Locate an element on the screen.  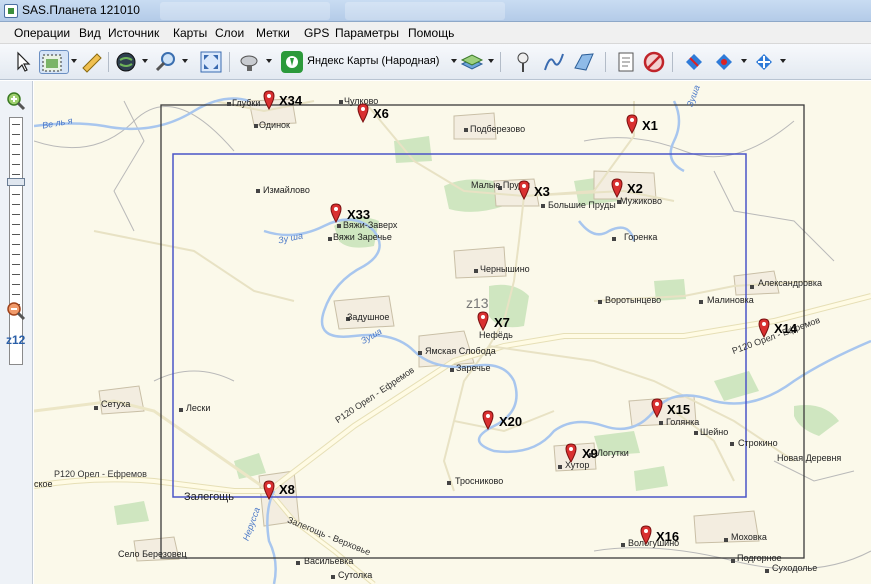
zoom-slider is located at coordinates (16, 241).